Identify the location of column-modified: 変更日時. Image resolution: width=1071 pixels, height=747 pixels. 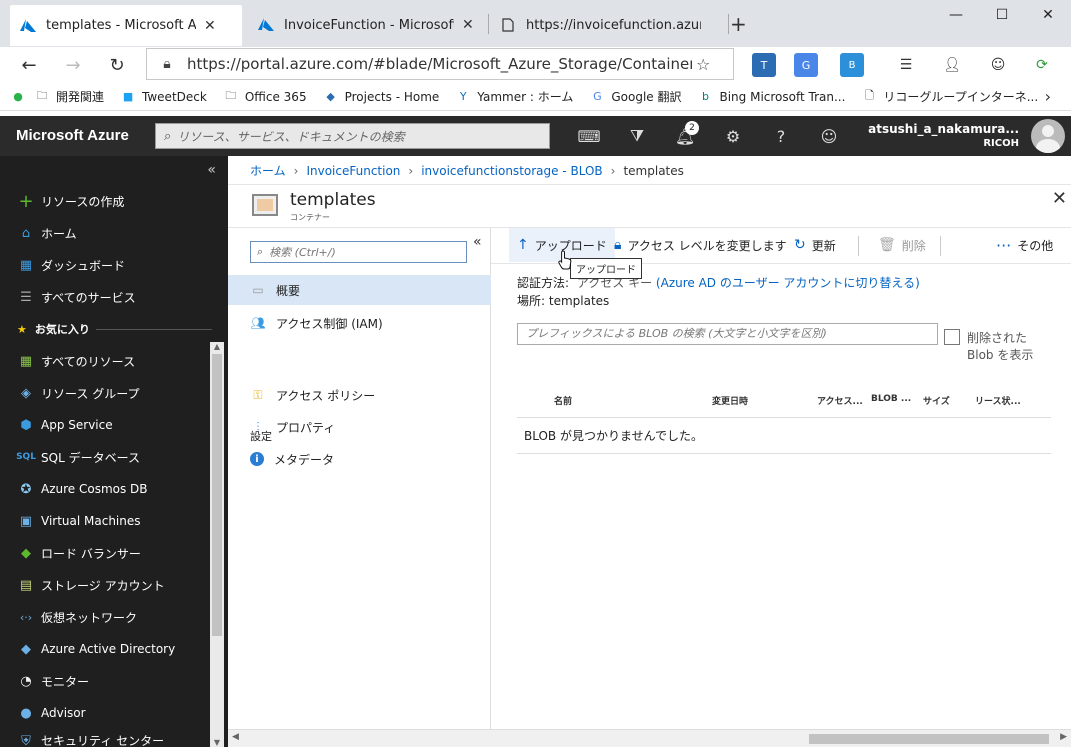
(730, 400).